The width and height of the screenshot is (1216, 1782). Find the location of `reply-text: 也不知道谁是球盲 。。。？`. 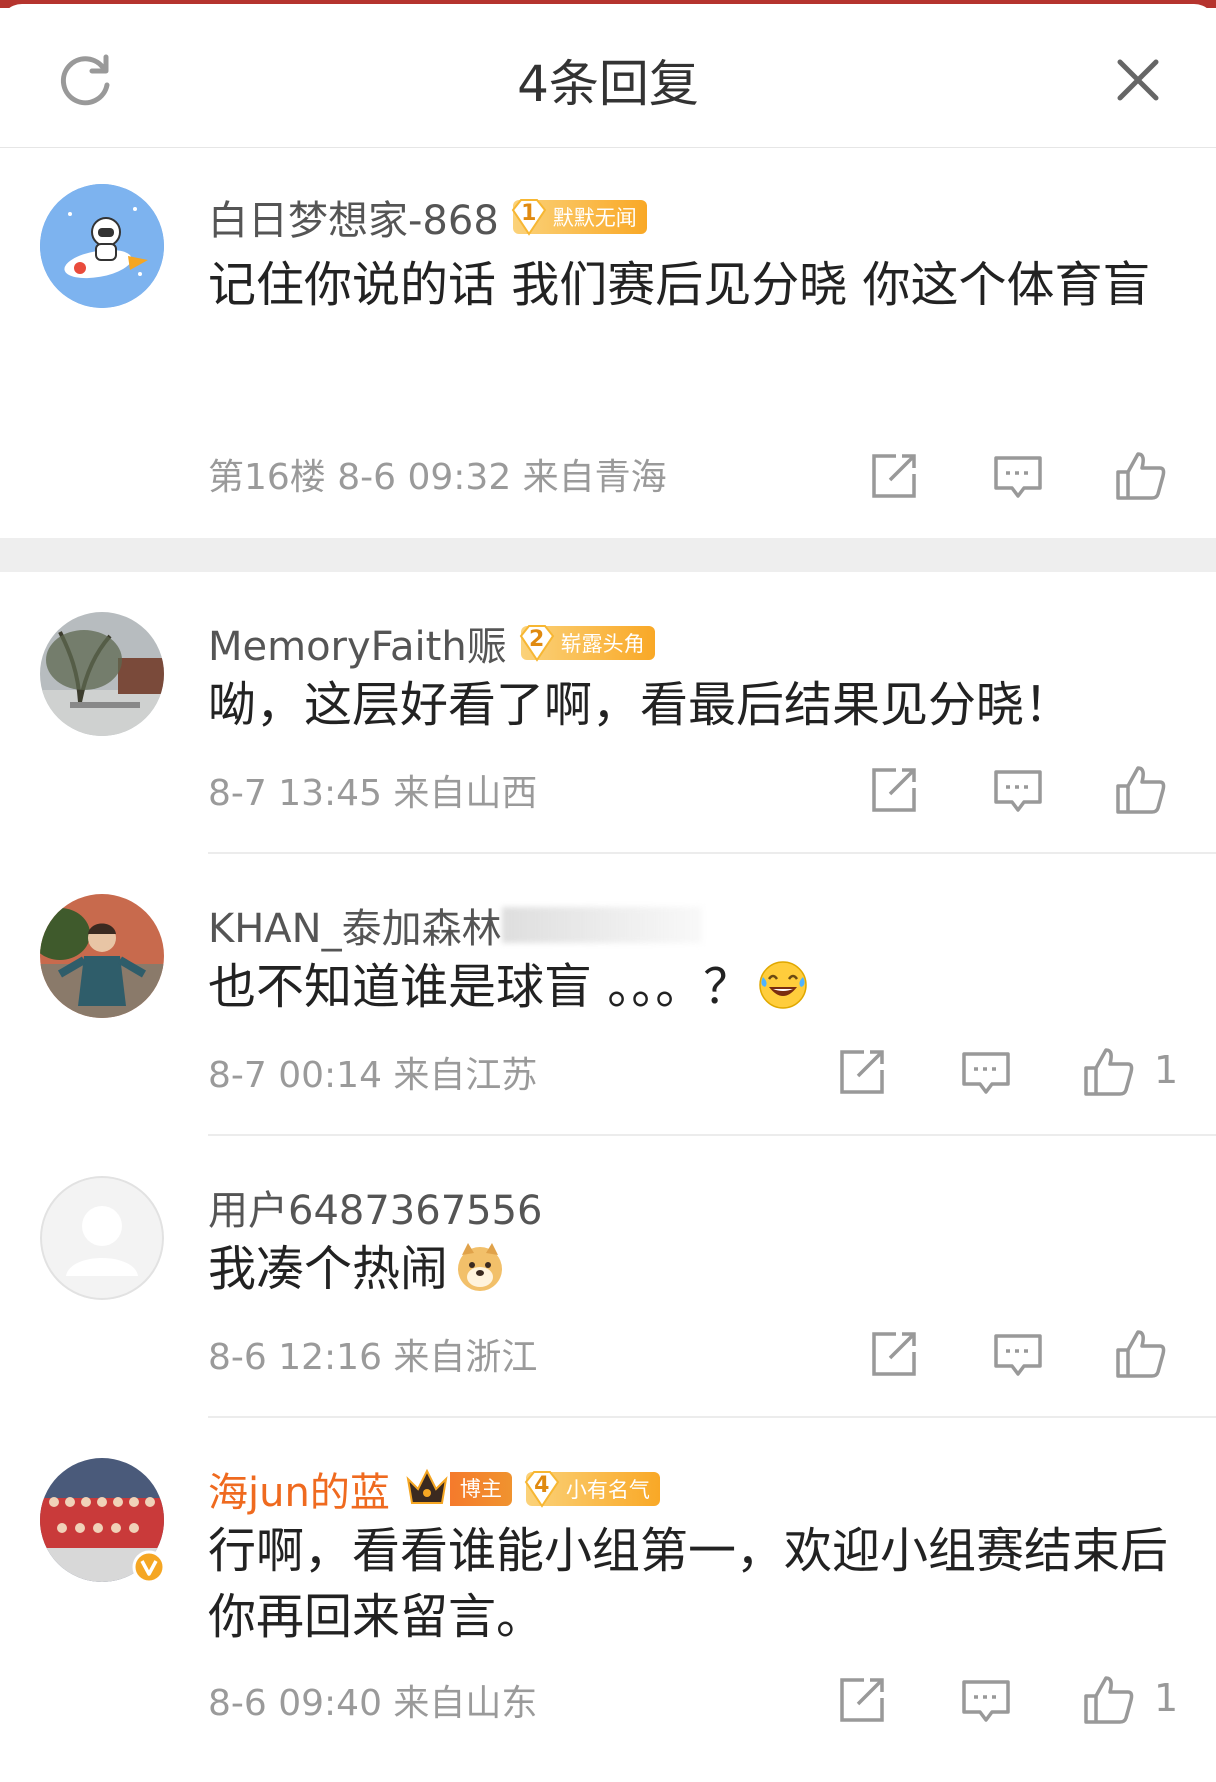

reply-text: 也不知道谁是球盲 。。。？ is located at coordinates (695, 987).